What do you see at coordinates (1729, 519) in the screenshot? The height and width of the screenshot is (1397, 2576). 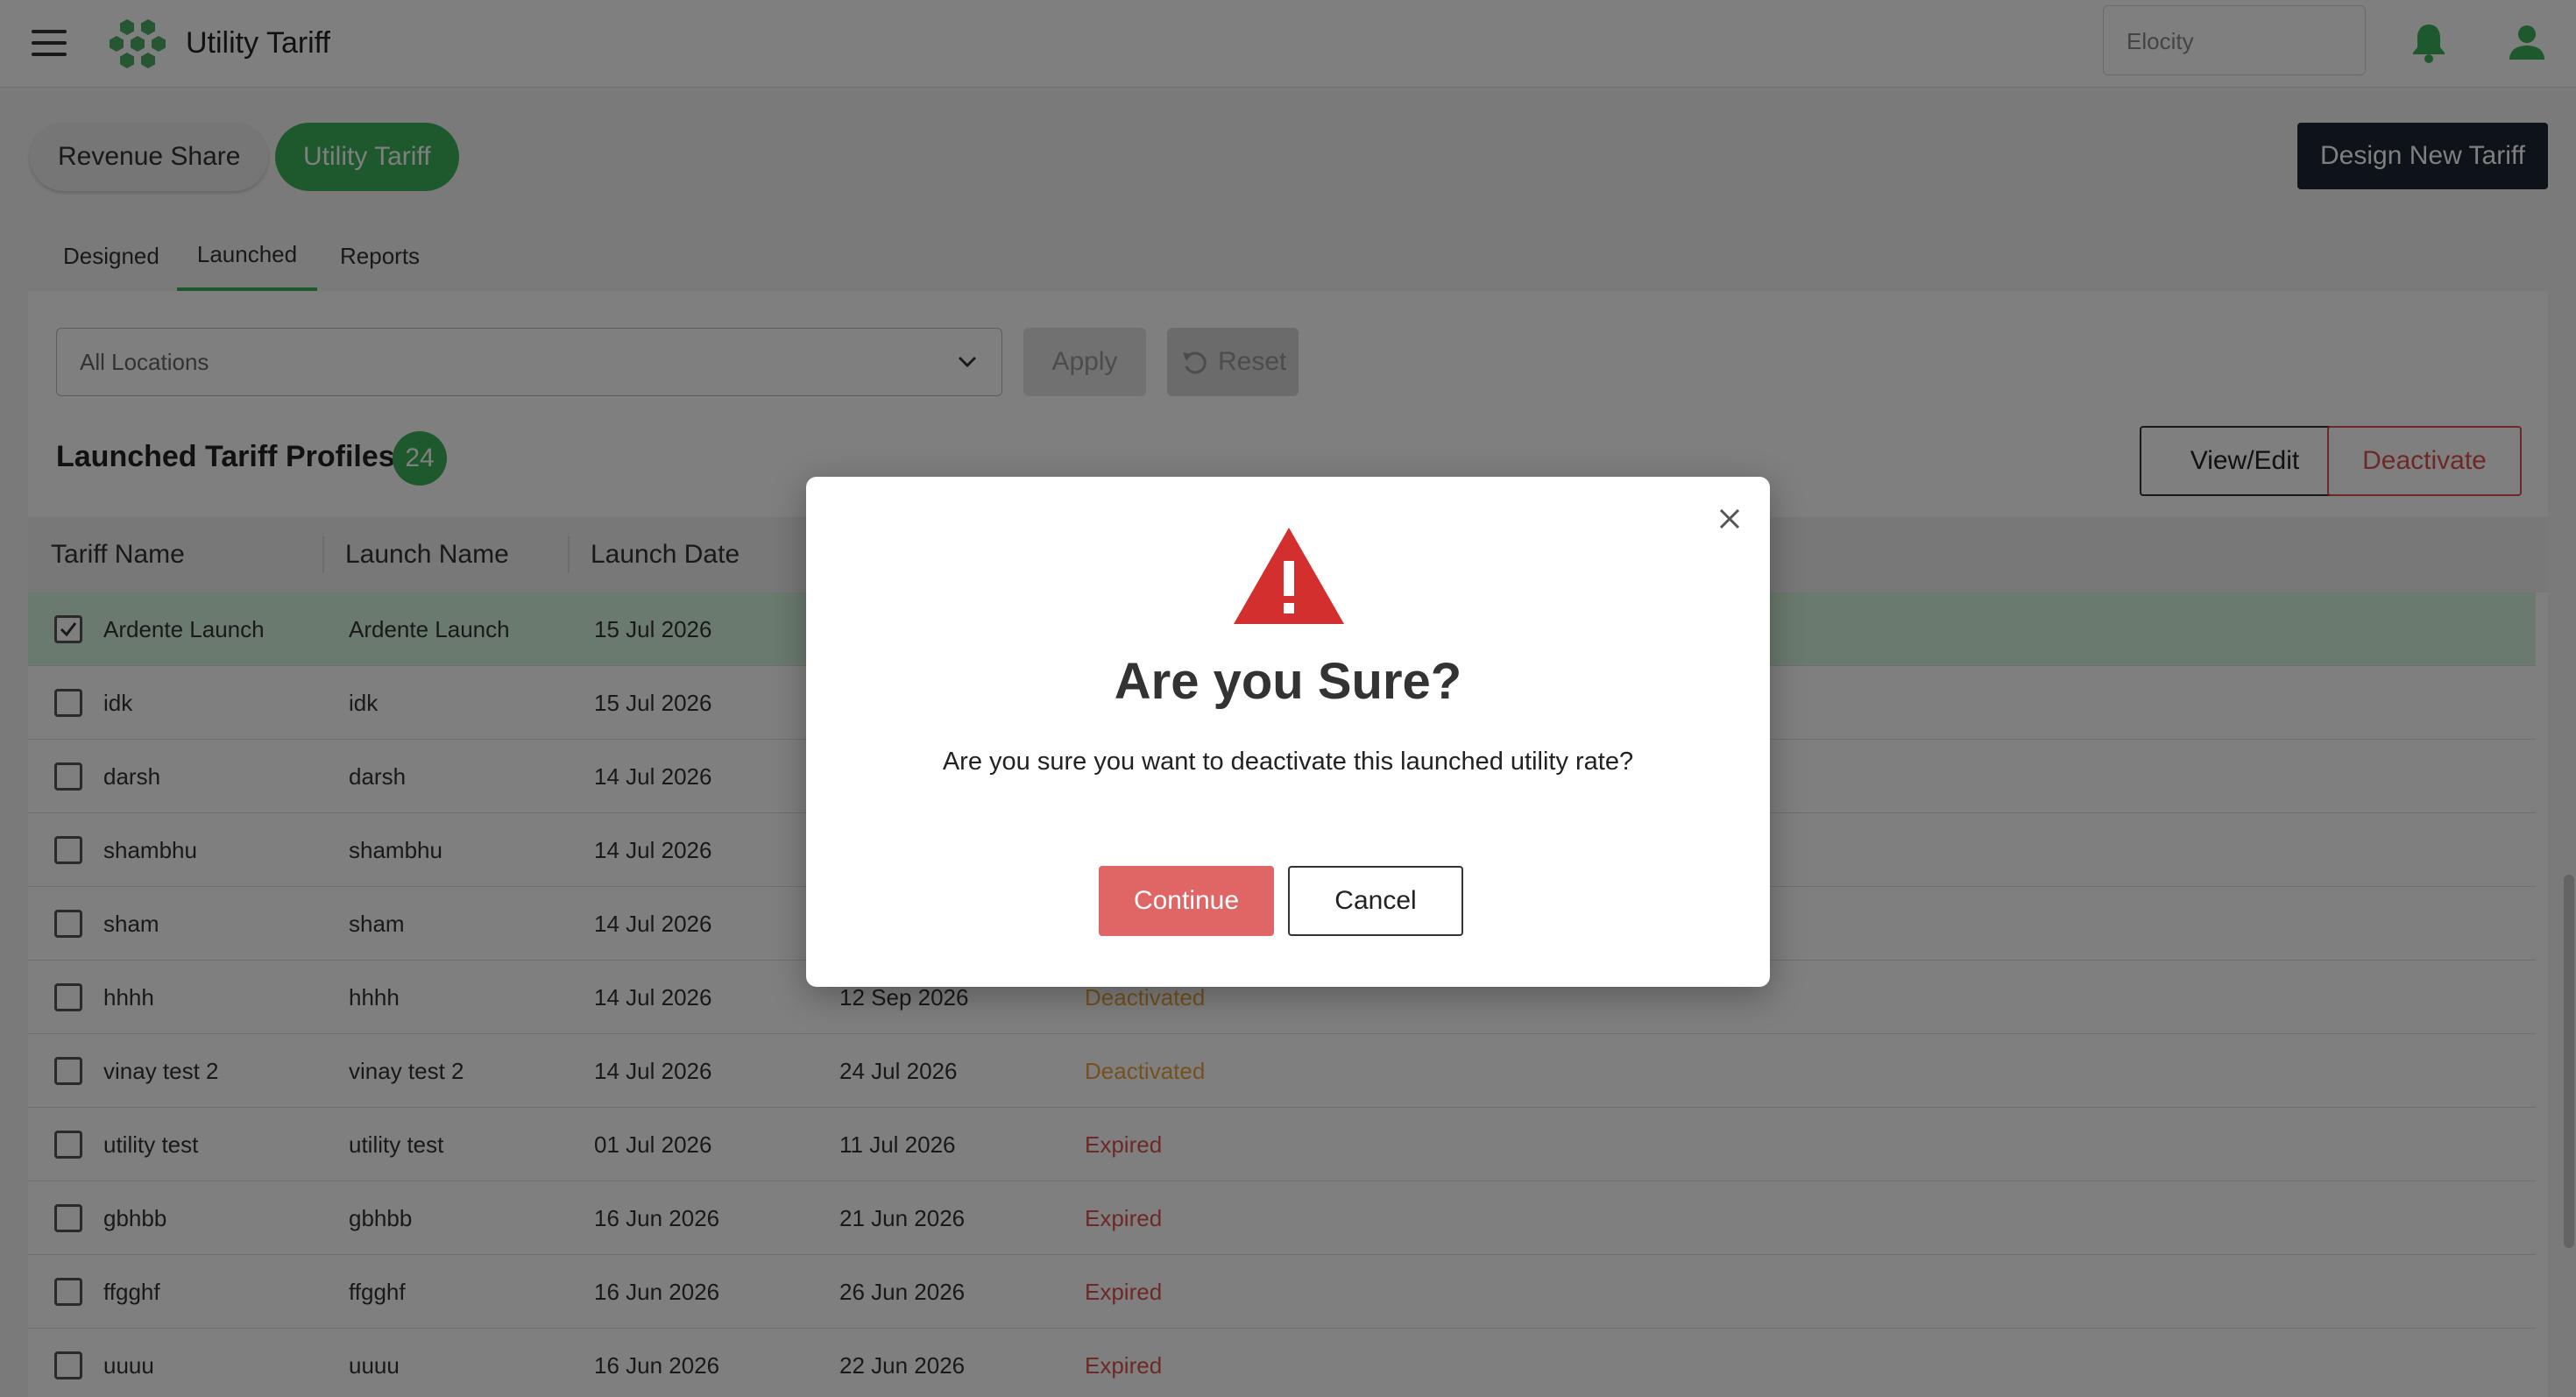 I see `close-icon` at bounding box center [1729, 519].